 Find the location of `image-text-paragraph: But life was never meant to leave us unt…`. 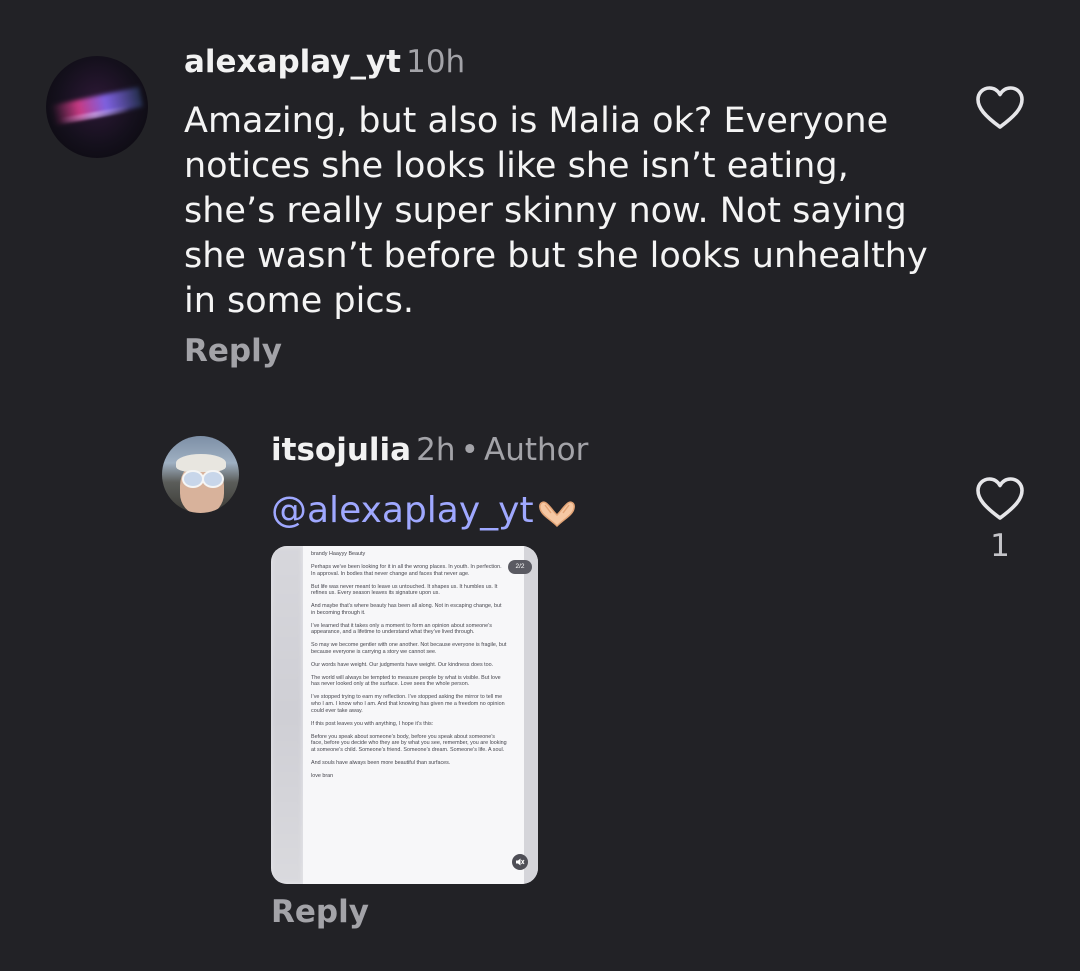

image-text-paragraph: But life was never meant to leave us unt… is located at coordinates (404, 590).